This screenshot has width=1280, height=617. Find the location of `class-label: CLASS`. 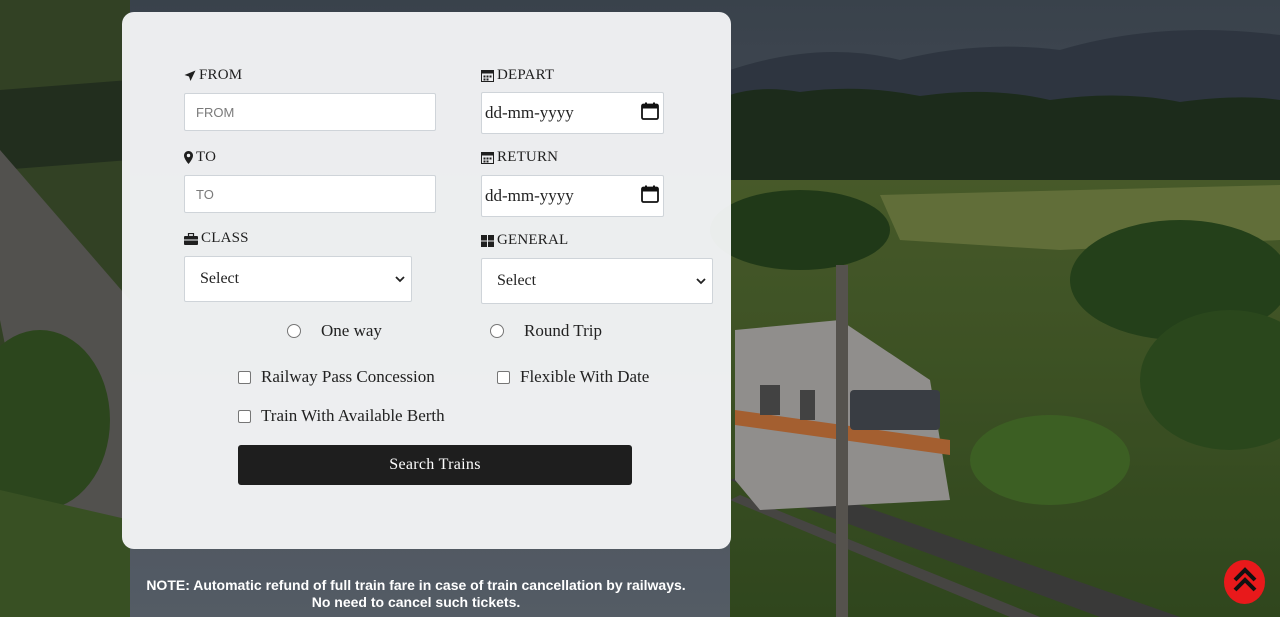

class-label: CLASS is located at coordinates (216, 238).